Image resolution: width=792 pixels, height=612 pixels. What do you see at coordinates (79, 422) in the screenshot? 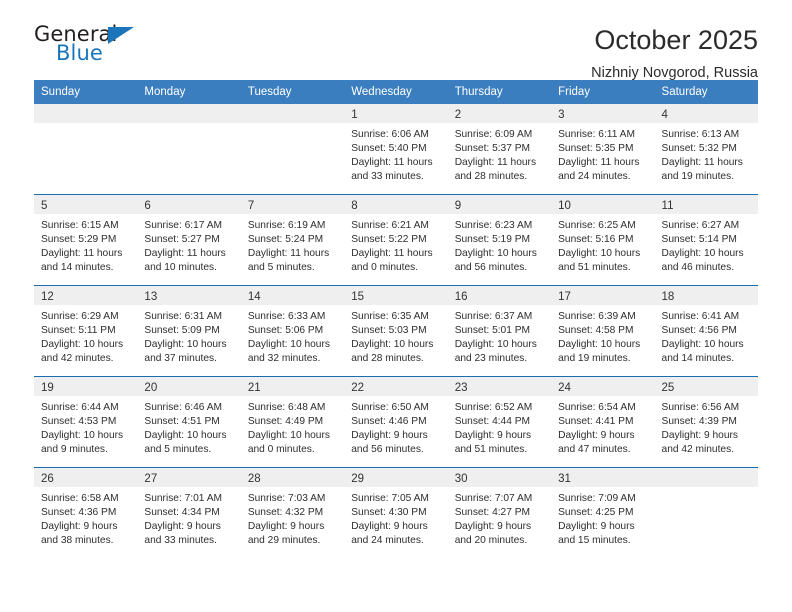
I see `sunset-time: Sunset: 4:53 PM` at bounding box center [79, 422].